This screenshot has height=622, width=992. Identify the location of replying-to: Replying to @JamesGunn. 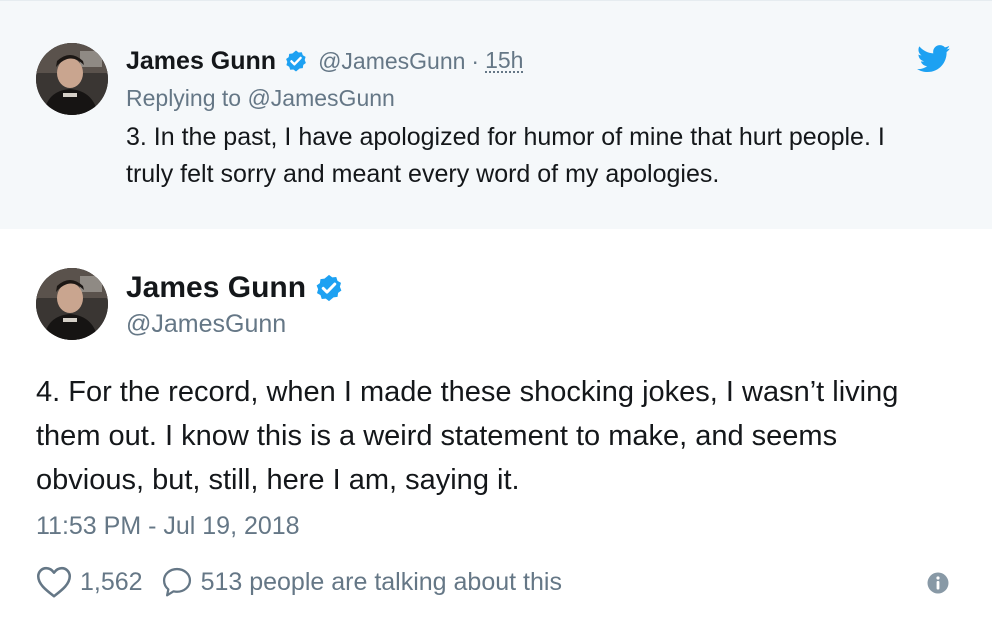
(260, 98).